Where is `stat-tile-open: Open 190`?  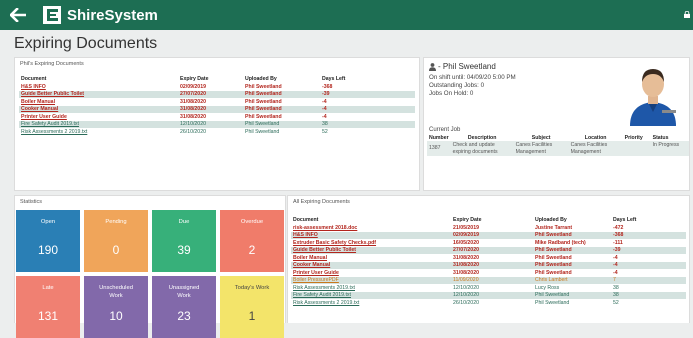 stat-tile-open: Open 190 is located at coordinates (48, 241).